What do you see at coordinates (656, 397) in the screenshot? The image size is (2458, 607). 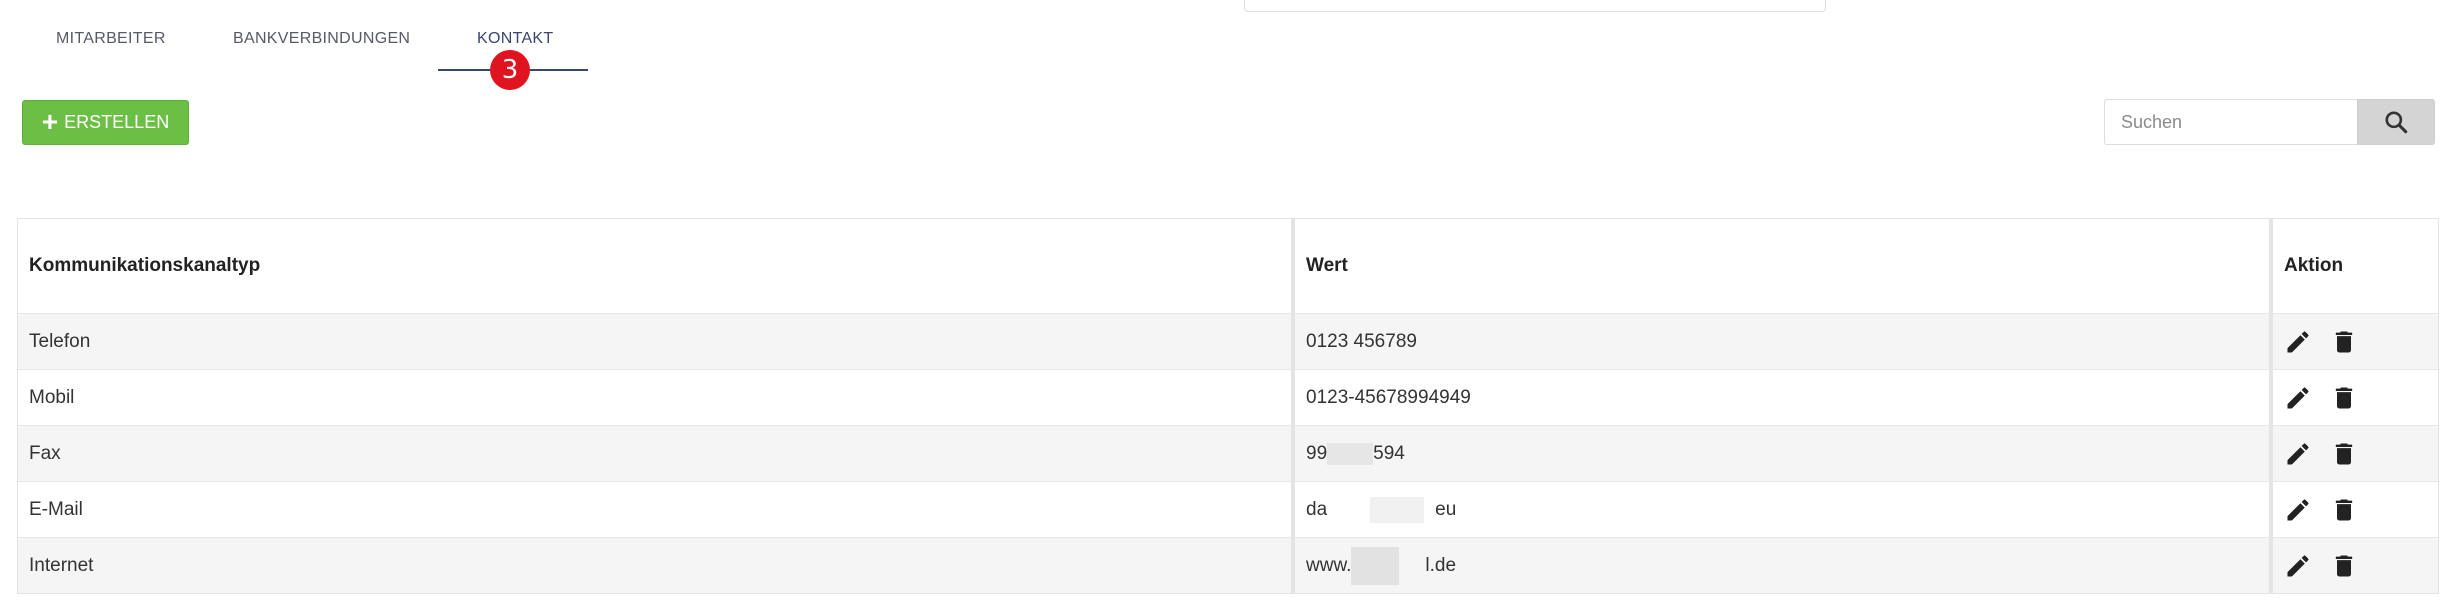 I see `row-type: Mobil` at bounding box center [656, 397].